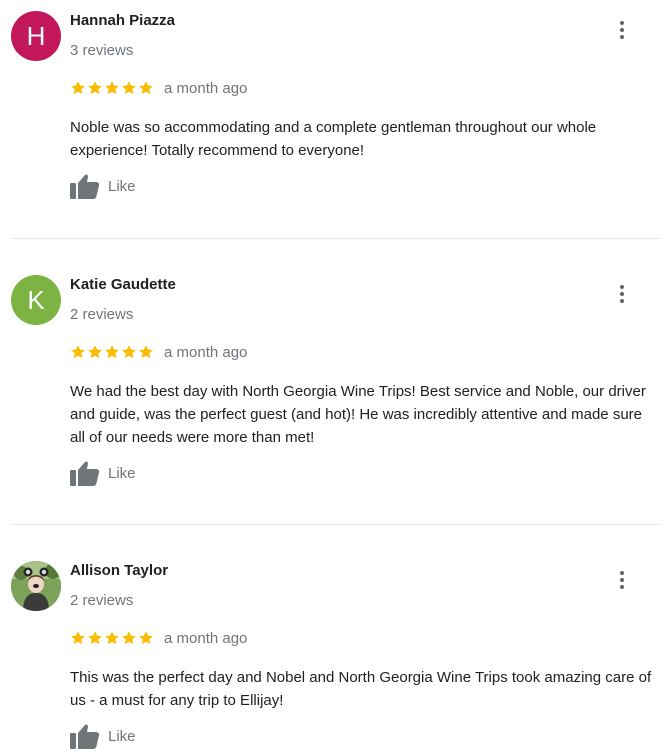  I want to click on reviewer-name: Allison Taylor, so click(119, 570).